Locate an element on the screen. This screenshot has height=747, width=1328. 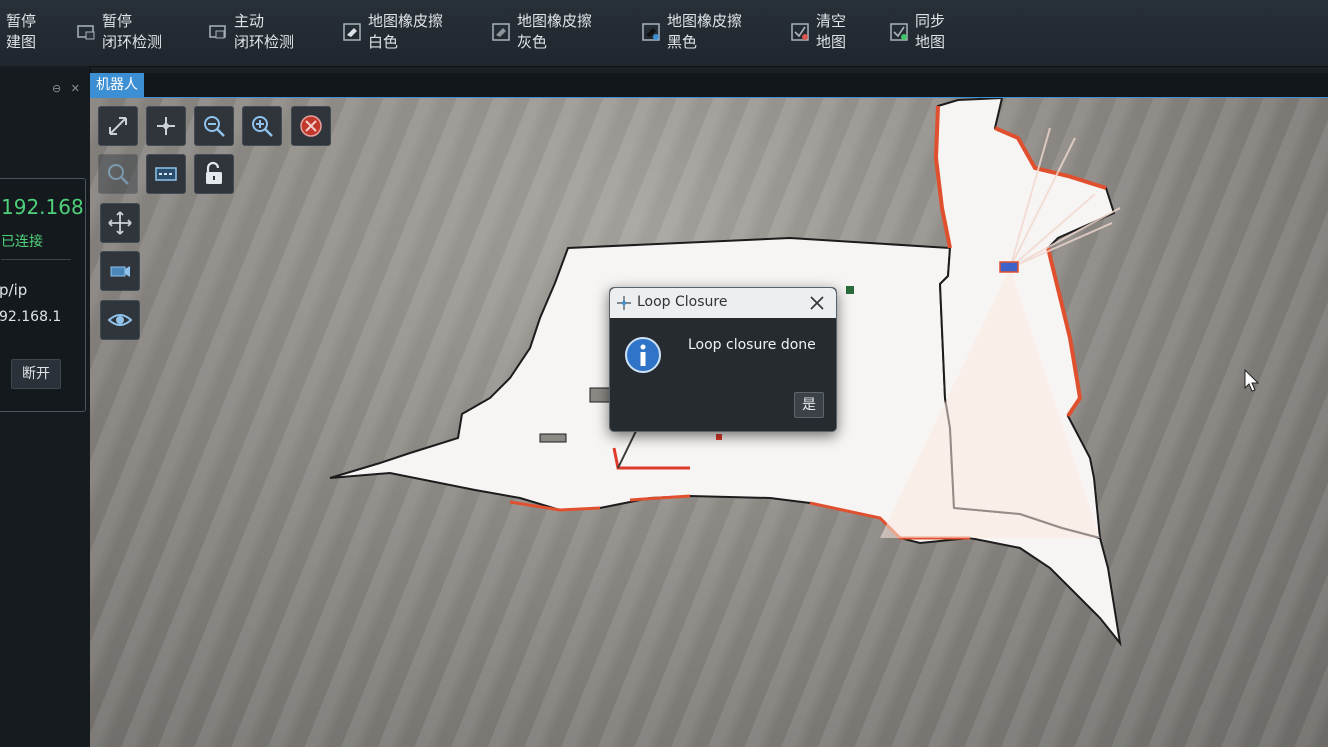
dialog-titlebar: Loop Closure is located at coordinates (723, 303).